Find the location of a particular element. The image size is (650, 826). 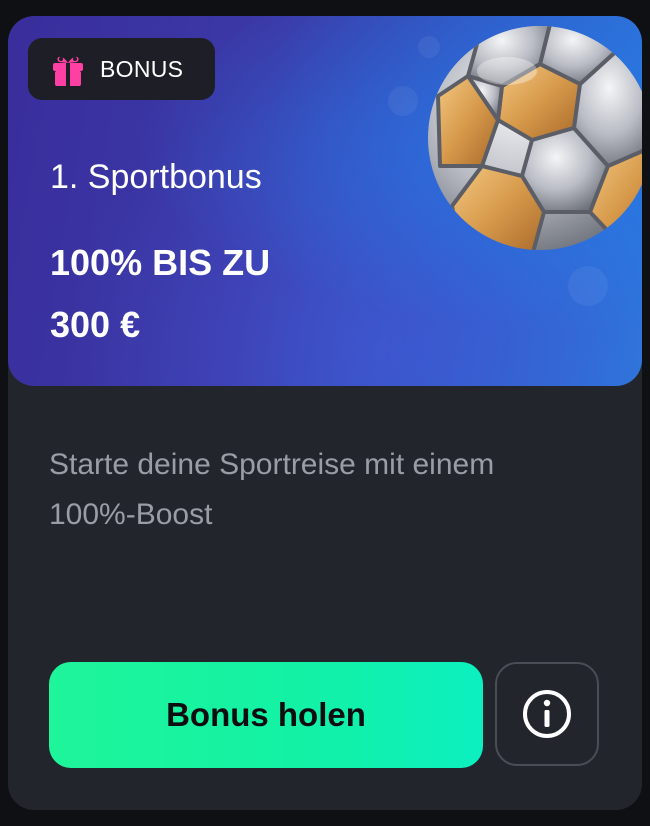

bonus-offer-line2: 300 € is located at coordinates (95, 324).